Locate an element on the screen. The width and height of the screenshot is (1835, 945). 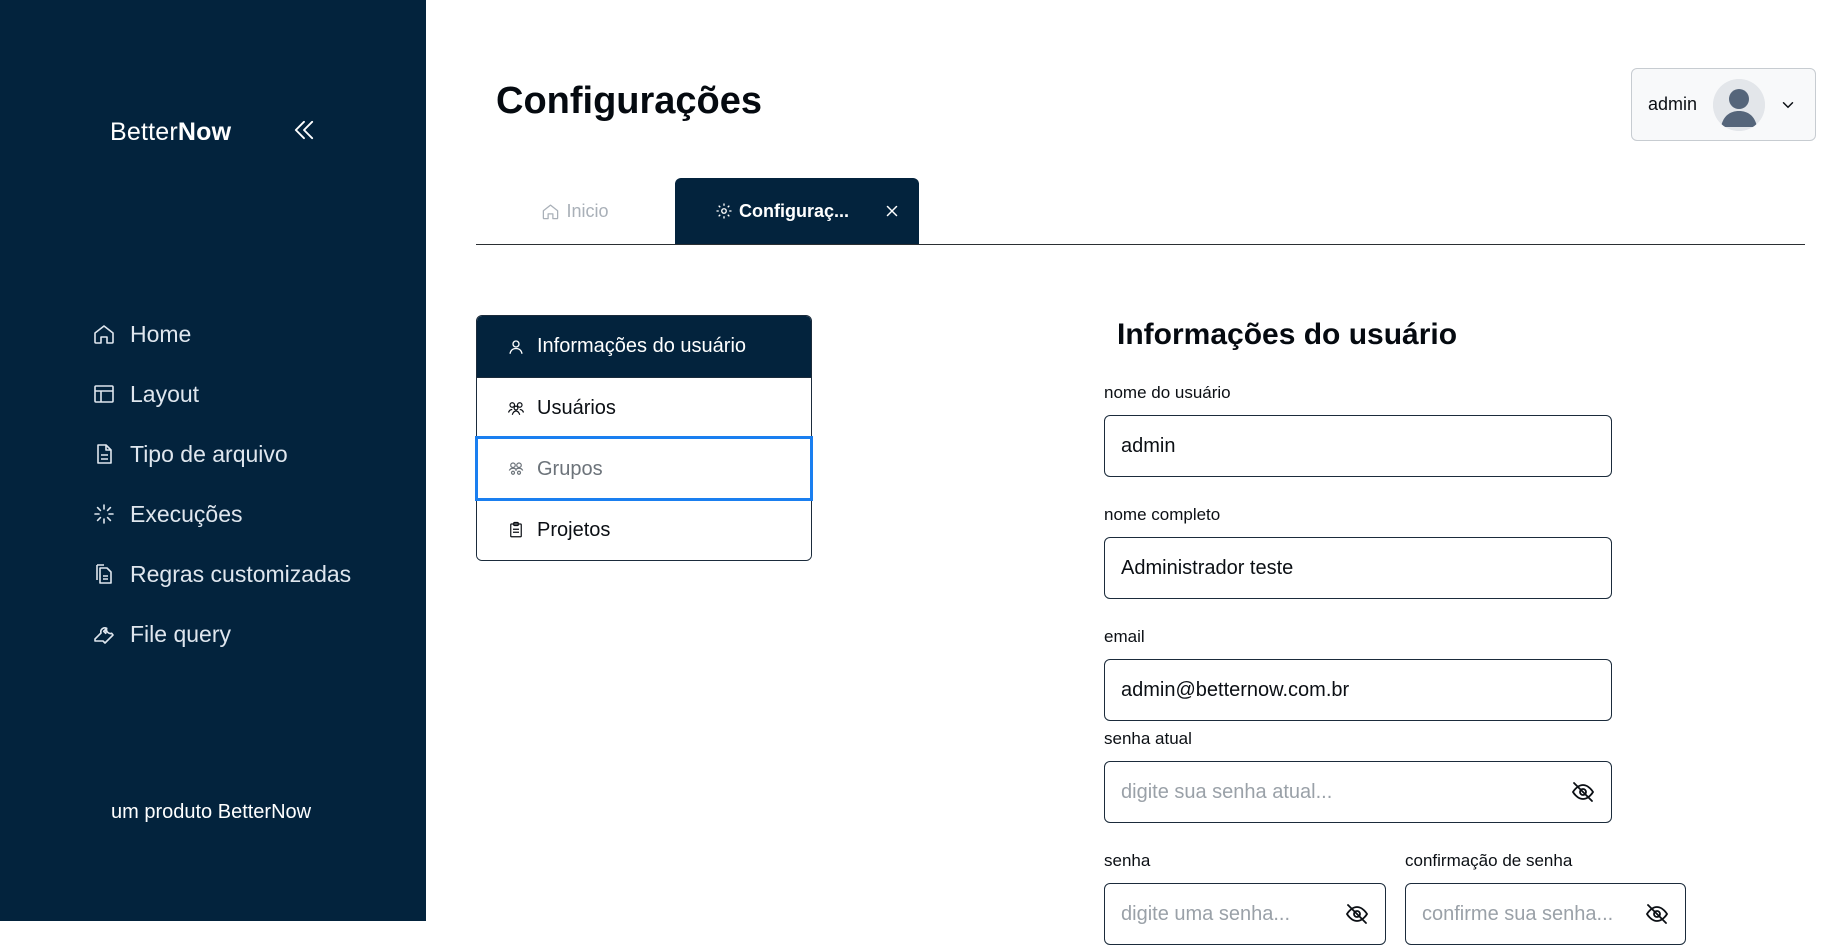
username-value: admin is located at coordinates (1148, 445).